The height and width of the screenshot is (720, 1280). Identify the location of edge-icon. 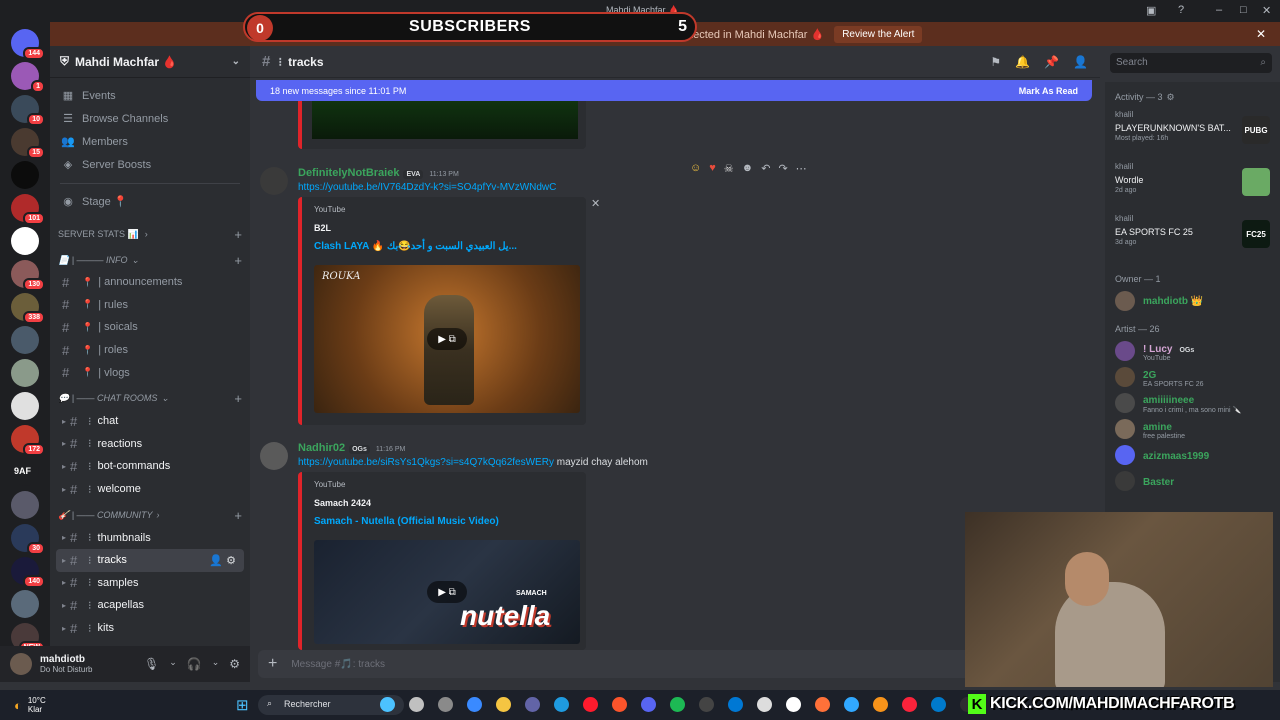
(561, 704).